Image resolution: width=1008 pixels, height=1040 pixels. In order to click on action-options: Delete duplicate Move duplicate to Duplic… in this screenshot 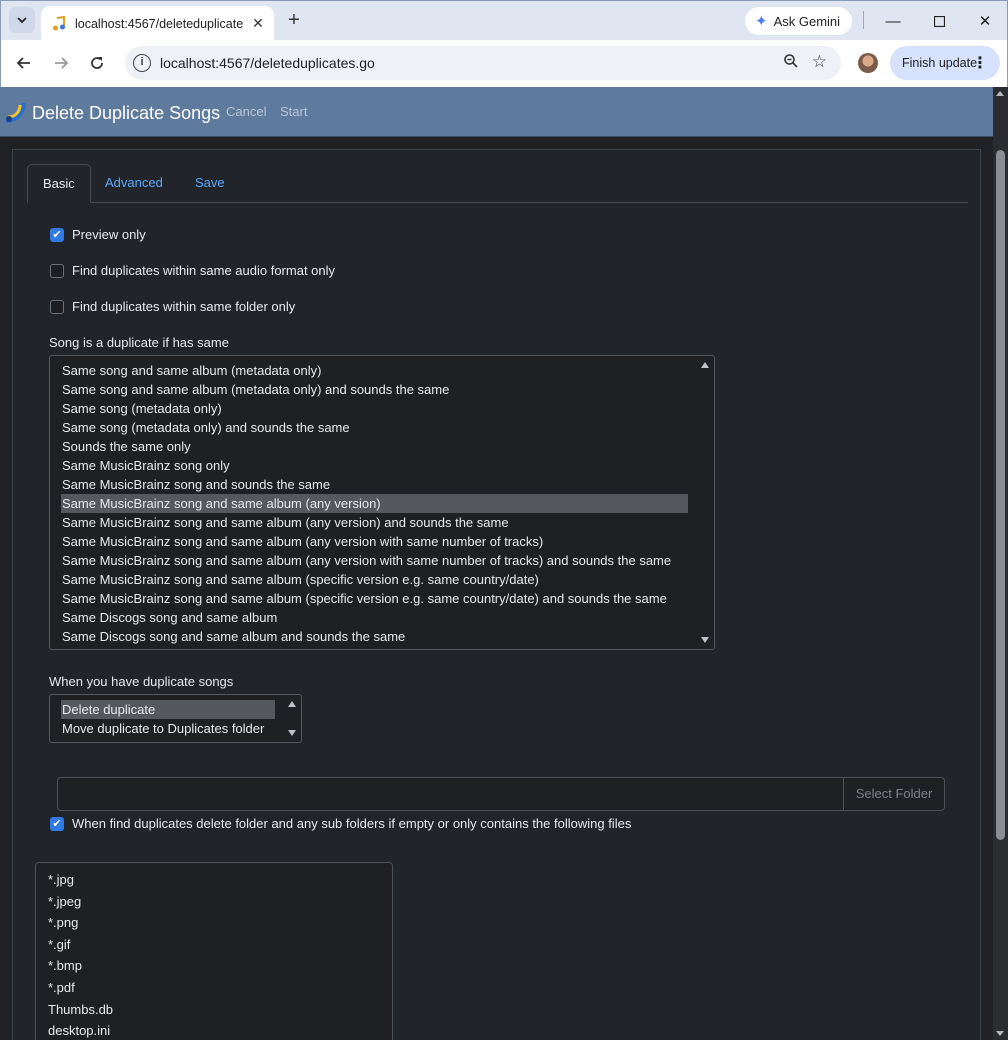, I will do `click(175, 719)`.